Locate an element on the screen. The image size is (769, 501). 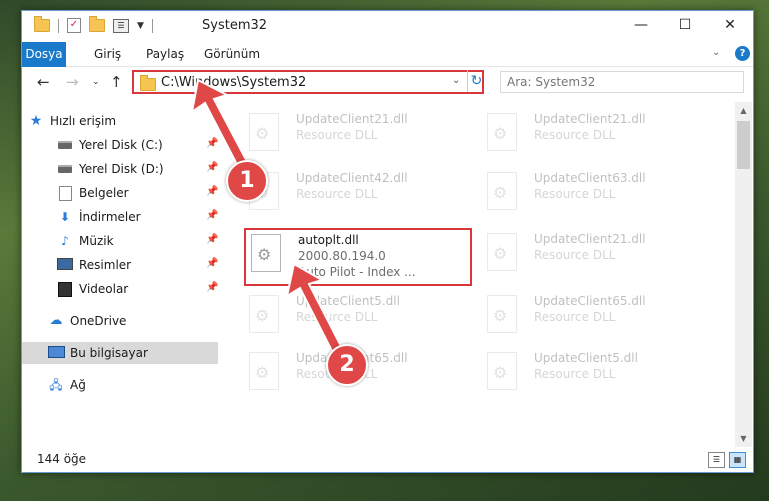
item-count: 144 öğe is located at coordinates (62, 459).